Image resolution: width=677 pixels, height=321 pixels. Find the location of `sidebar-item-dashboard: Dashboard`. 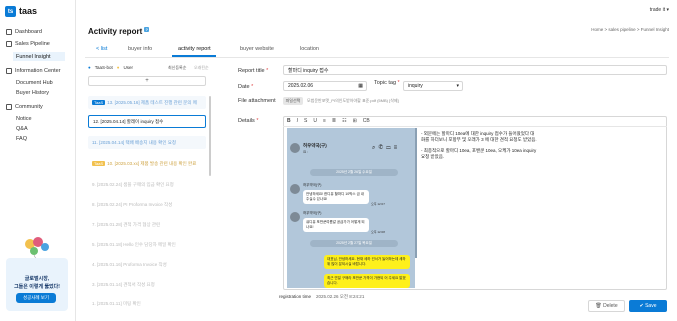

sidebar-item-dashboard: Dashboard is located at coordinates (24, 32).